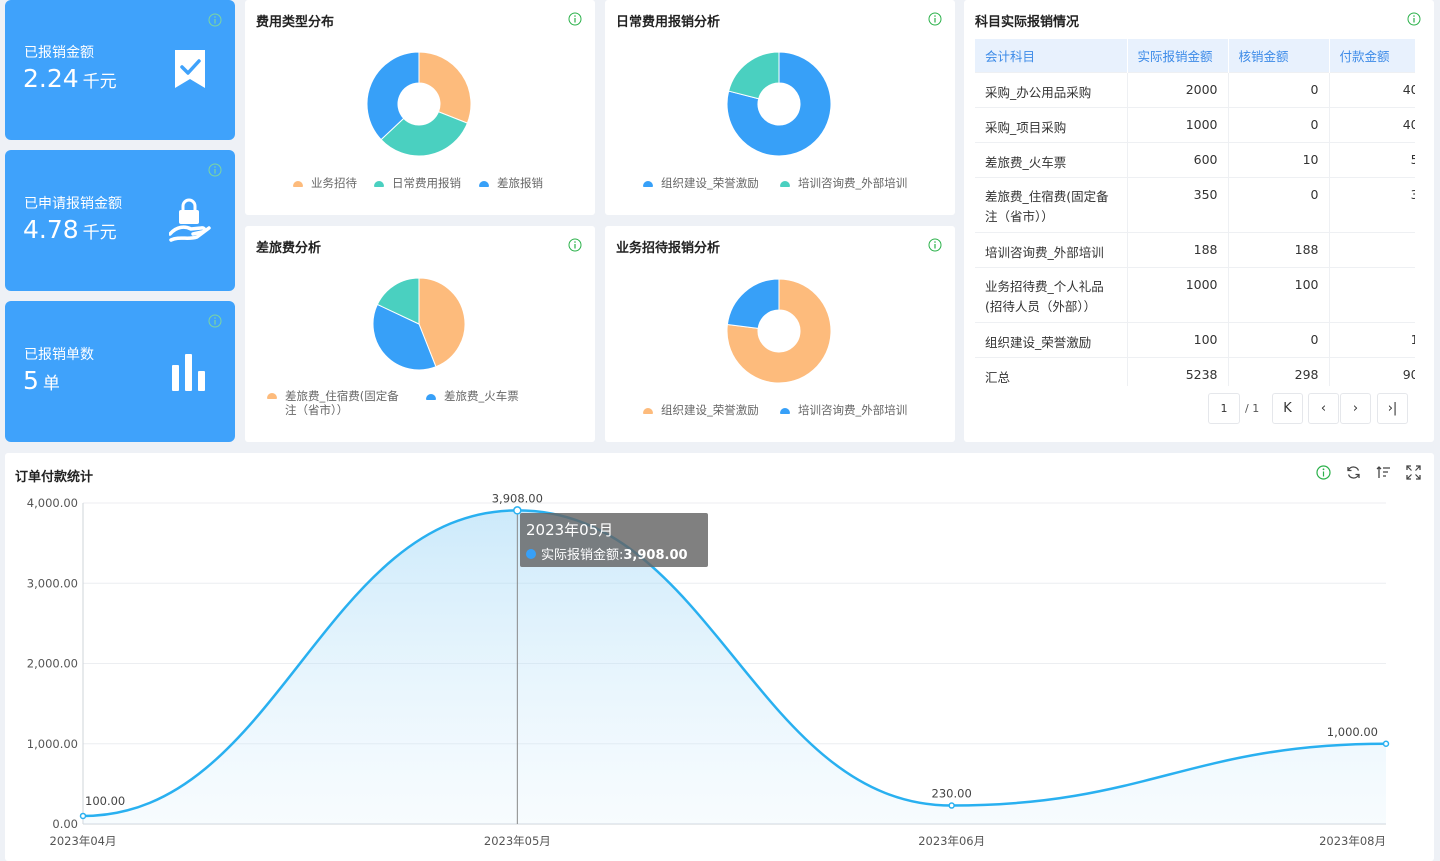 The image size is (1440, 861). Describe the element at coordinates (517, 841) in the screenshot. I see `x-tick-label: 2023年05月` at that location.